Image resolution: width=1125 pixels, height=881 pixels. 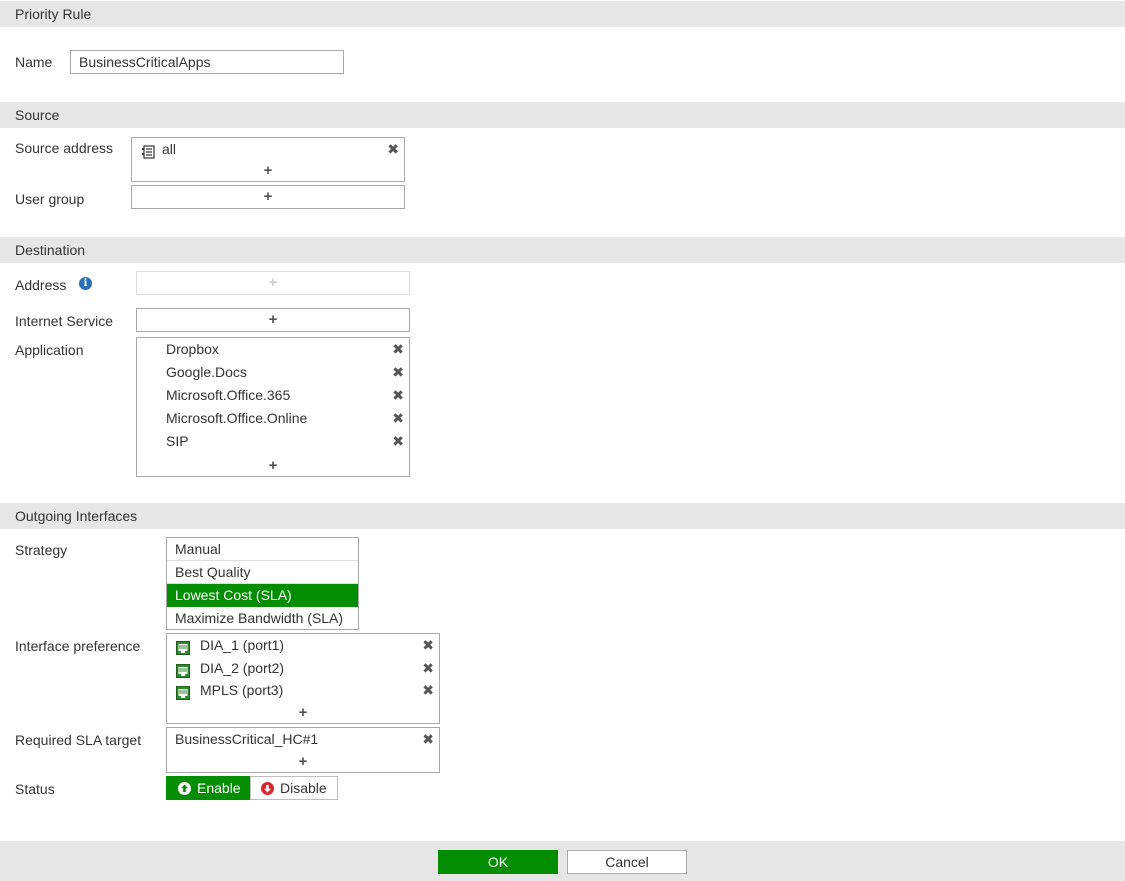 I want to click on list-item: SIP ✖, so click(x=273, y=441).